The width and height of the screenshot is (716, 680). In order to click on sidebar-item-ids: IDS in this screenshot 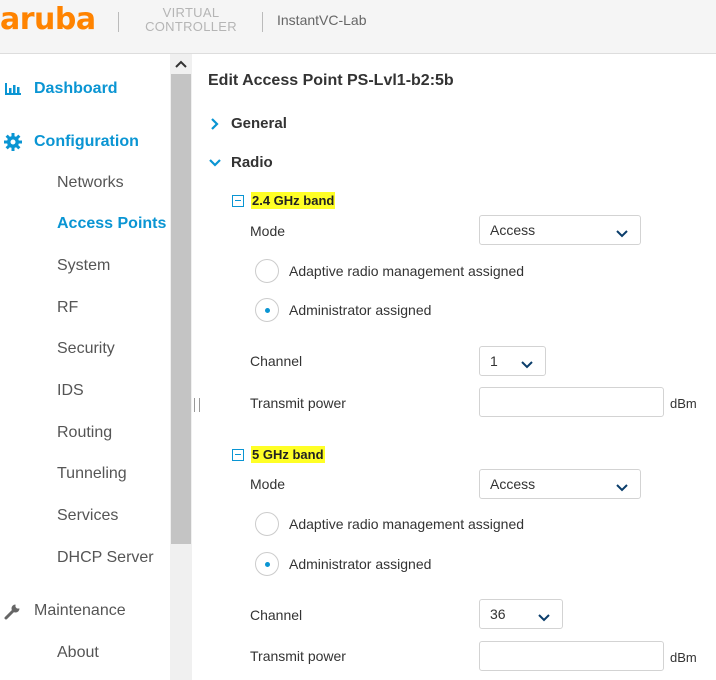, I will do `click(70, 391)`.